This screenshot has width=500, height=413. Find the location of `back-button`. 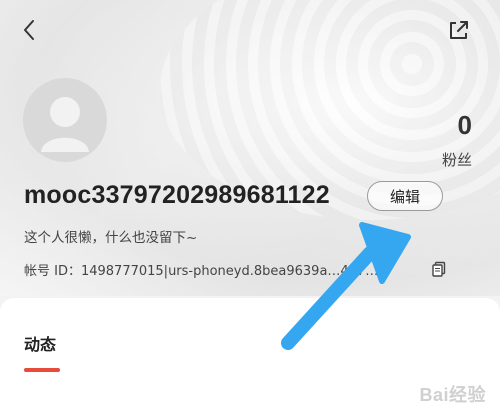

back-button is located at coordinates (30, 30).